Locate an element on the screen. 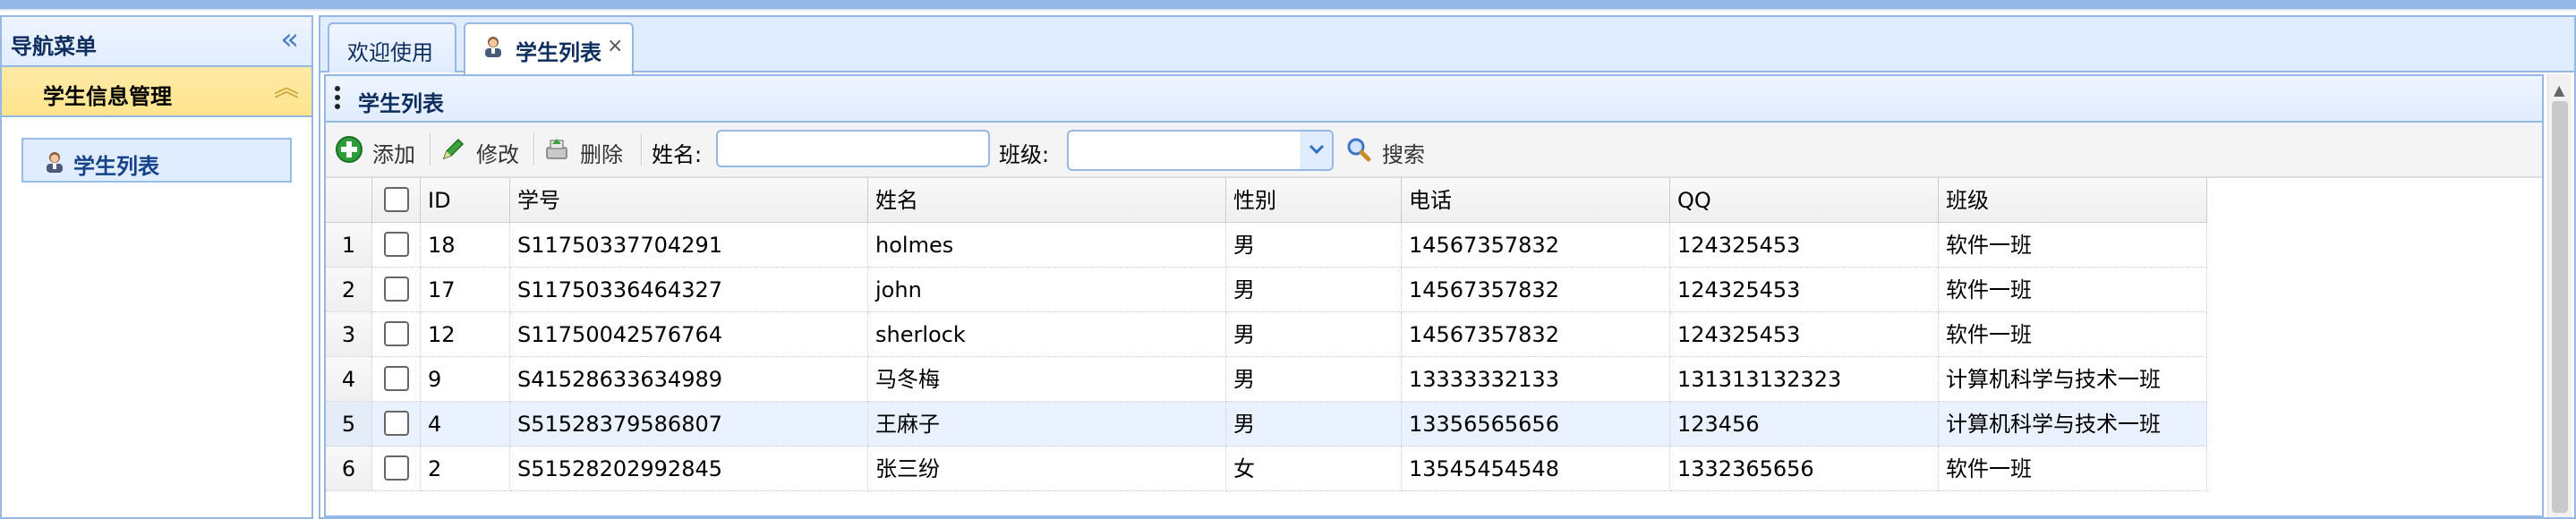 This screenshot has width=2576, height=519. select-all-checkbox is located at coordinates (396, 199).